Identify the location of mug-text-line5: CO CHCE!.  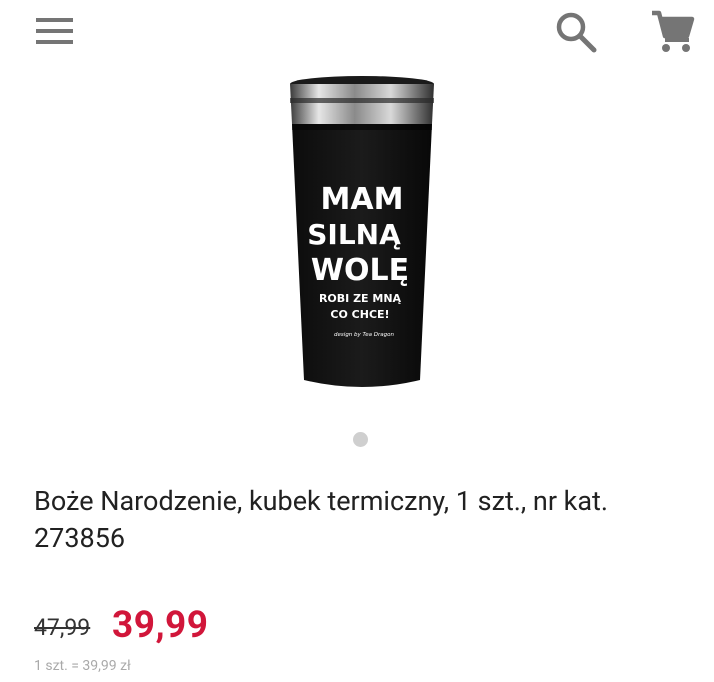
(359, 314).